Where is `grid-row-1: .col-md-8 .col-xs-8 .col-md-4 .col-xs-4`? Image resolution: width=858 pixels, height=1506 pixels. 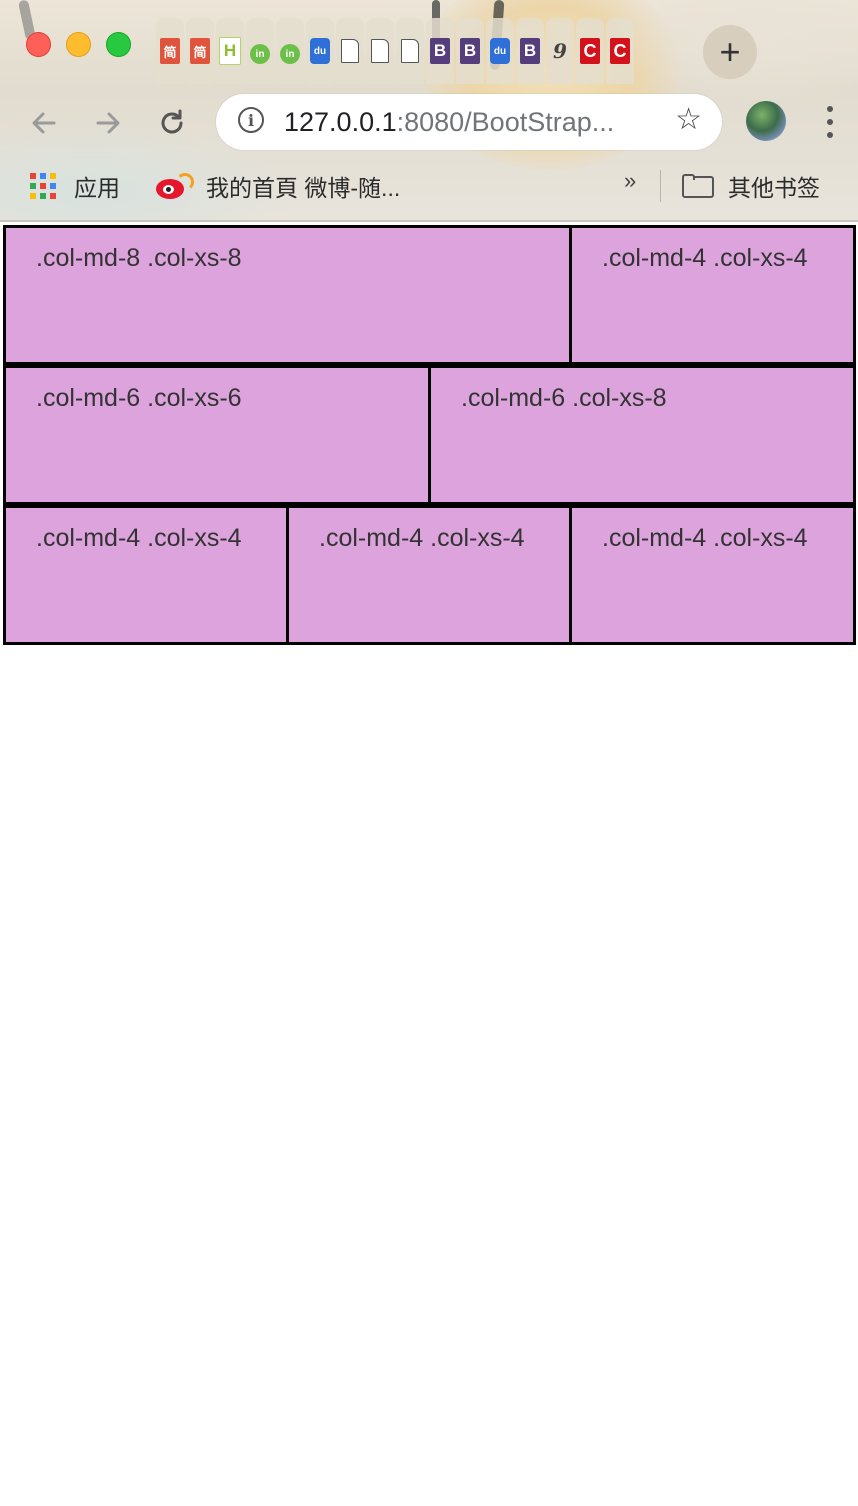
grid-row-1: .col-md-8 .col-xs-8 .col-md-4 .col-xs-4 is located at coordinates (429, 295).